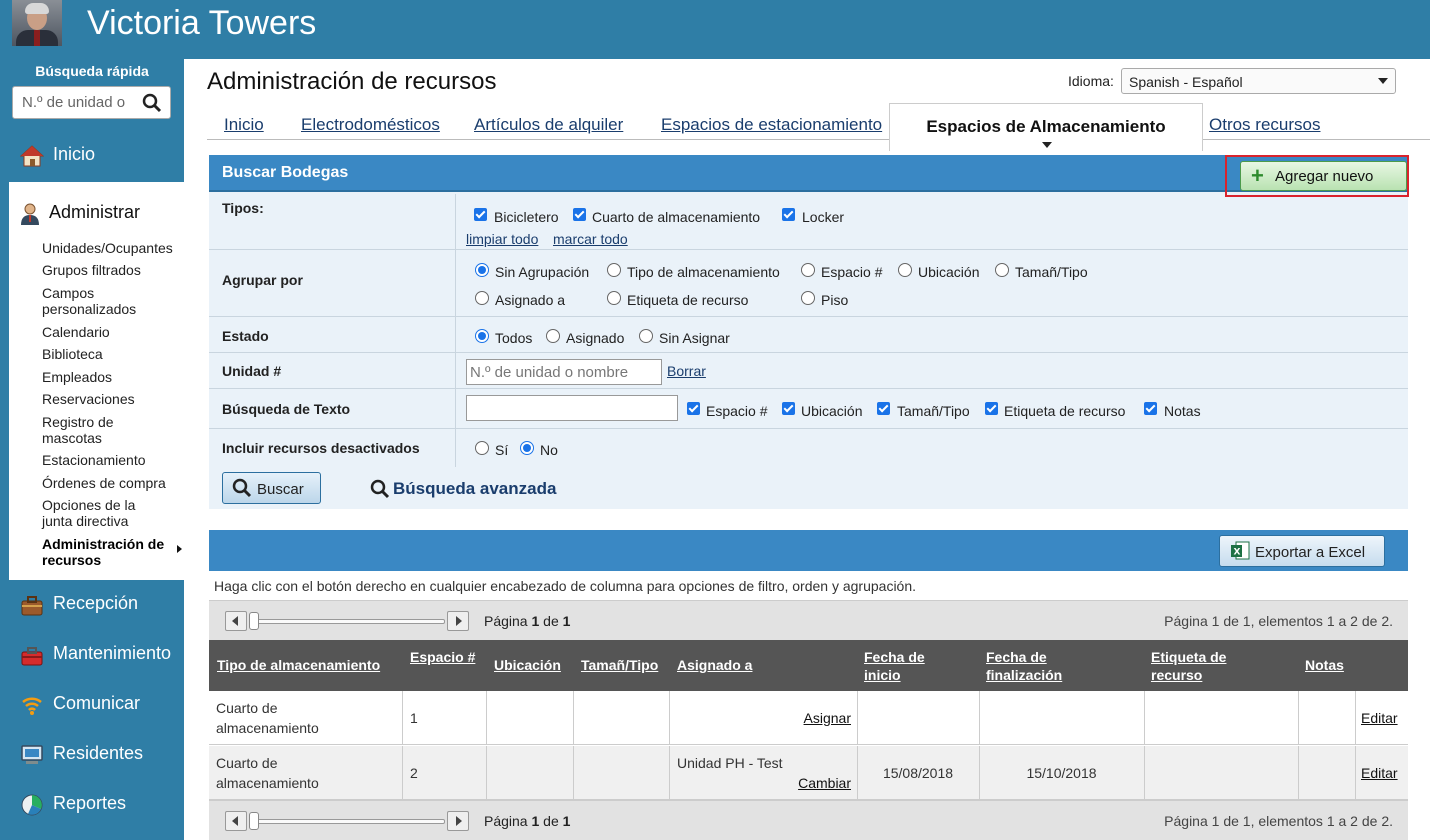  I want to click on user-avatar, so click(37, 23).